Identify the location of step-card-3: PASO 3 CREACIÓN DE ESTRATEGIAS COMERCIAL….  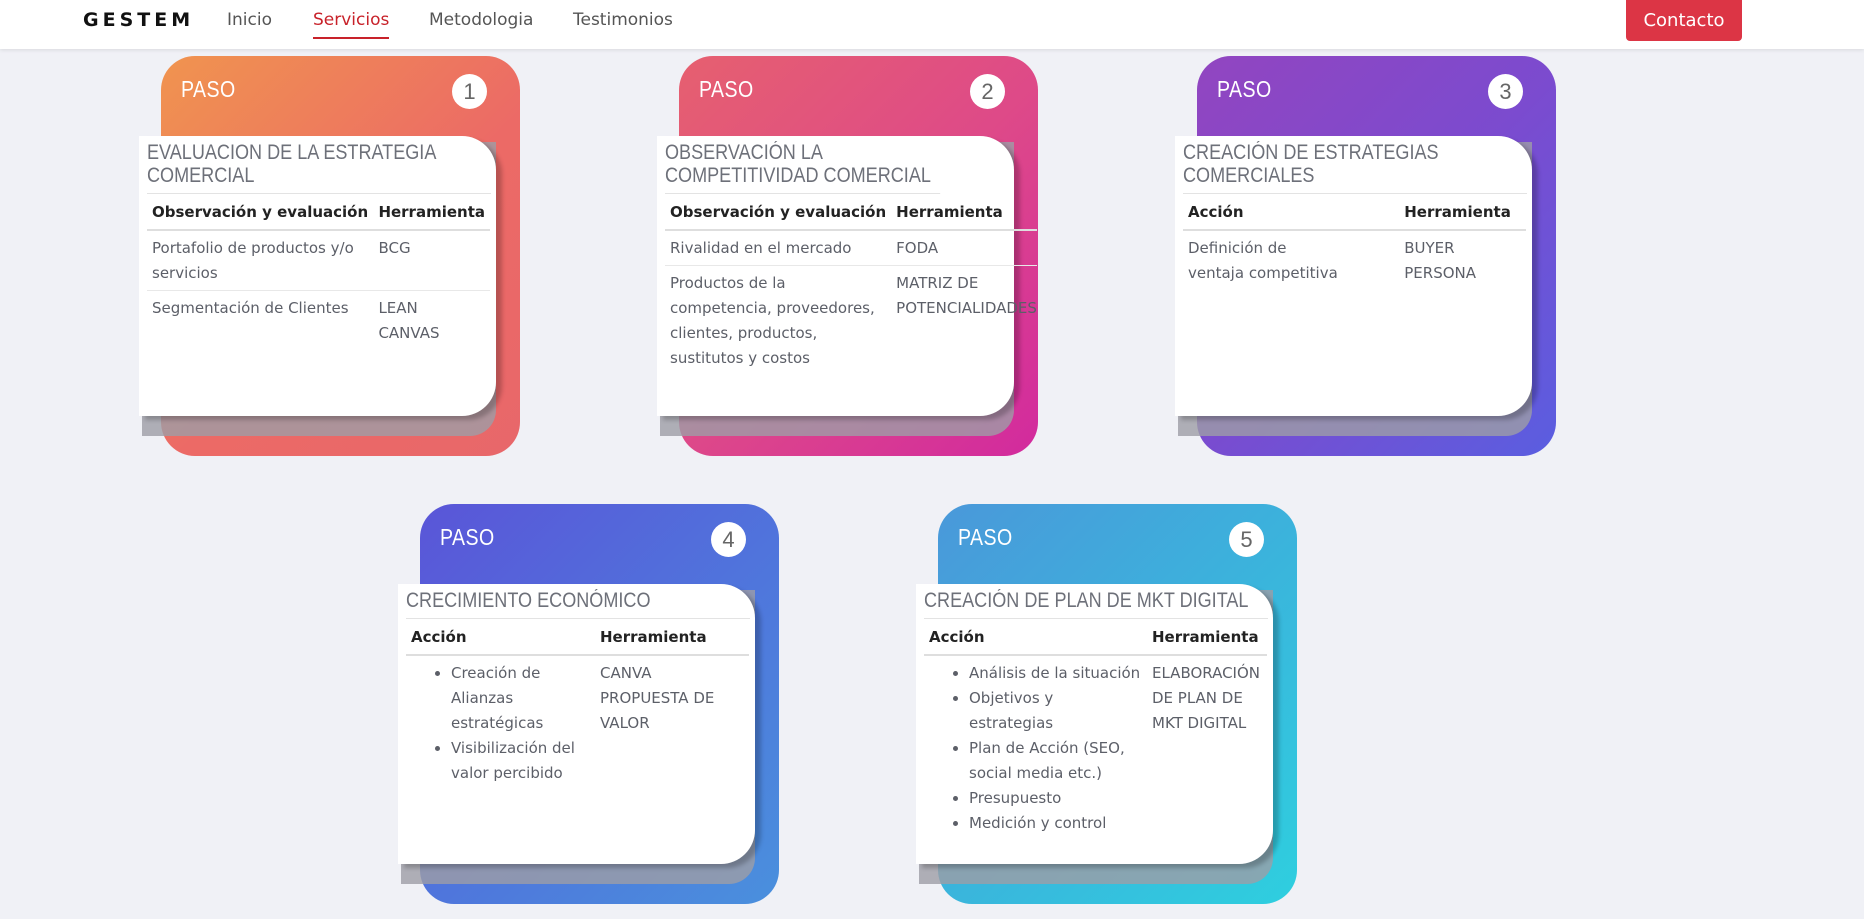
(1365, 256).